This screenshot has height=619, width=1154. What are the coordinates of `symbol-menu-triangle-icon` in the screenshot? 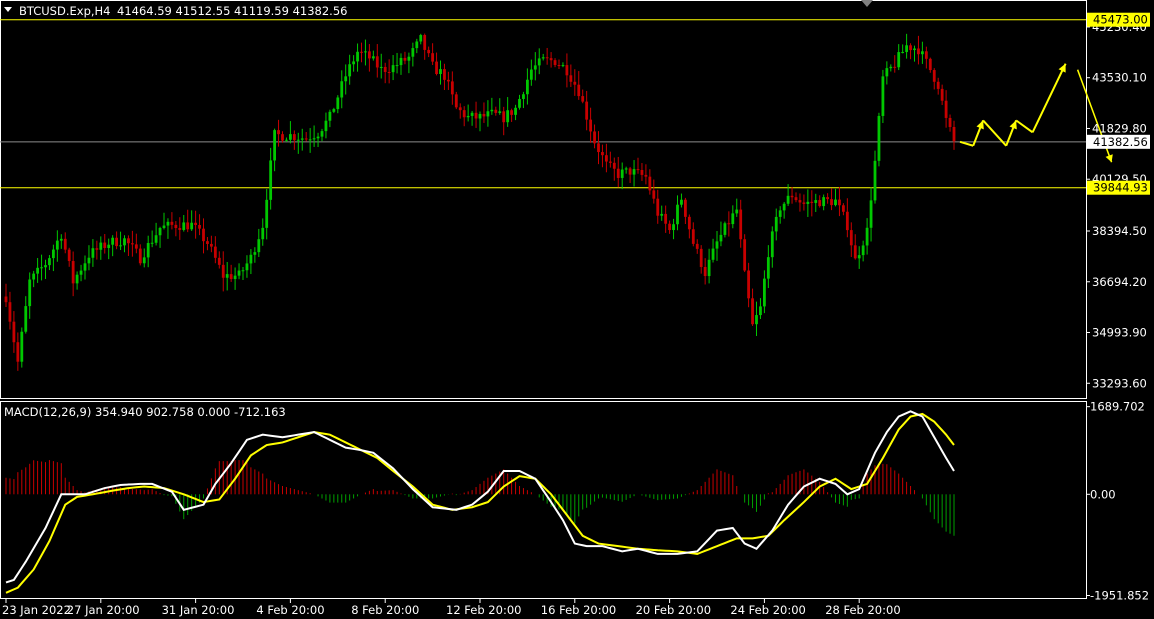 It's located at (8, 9).